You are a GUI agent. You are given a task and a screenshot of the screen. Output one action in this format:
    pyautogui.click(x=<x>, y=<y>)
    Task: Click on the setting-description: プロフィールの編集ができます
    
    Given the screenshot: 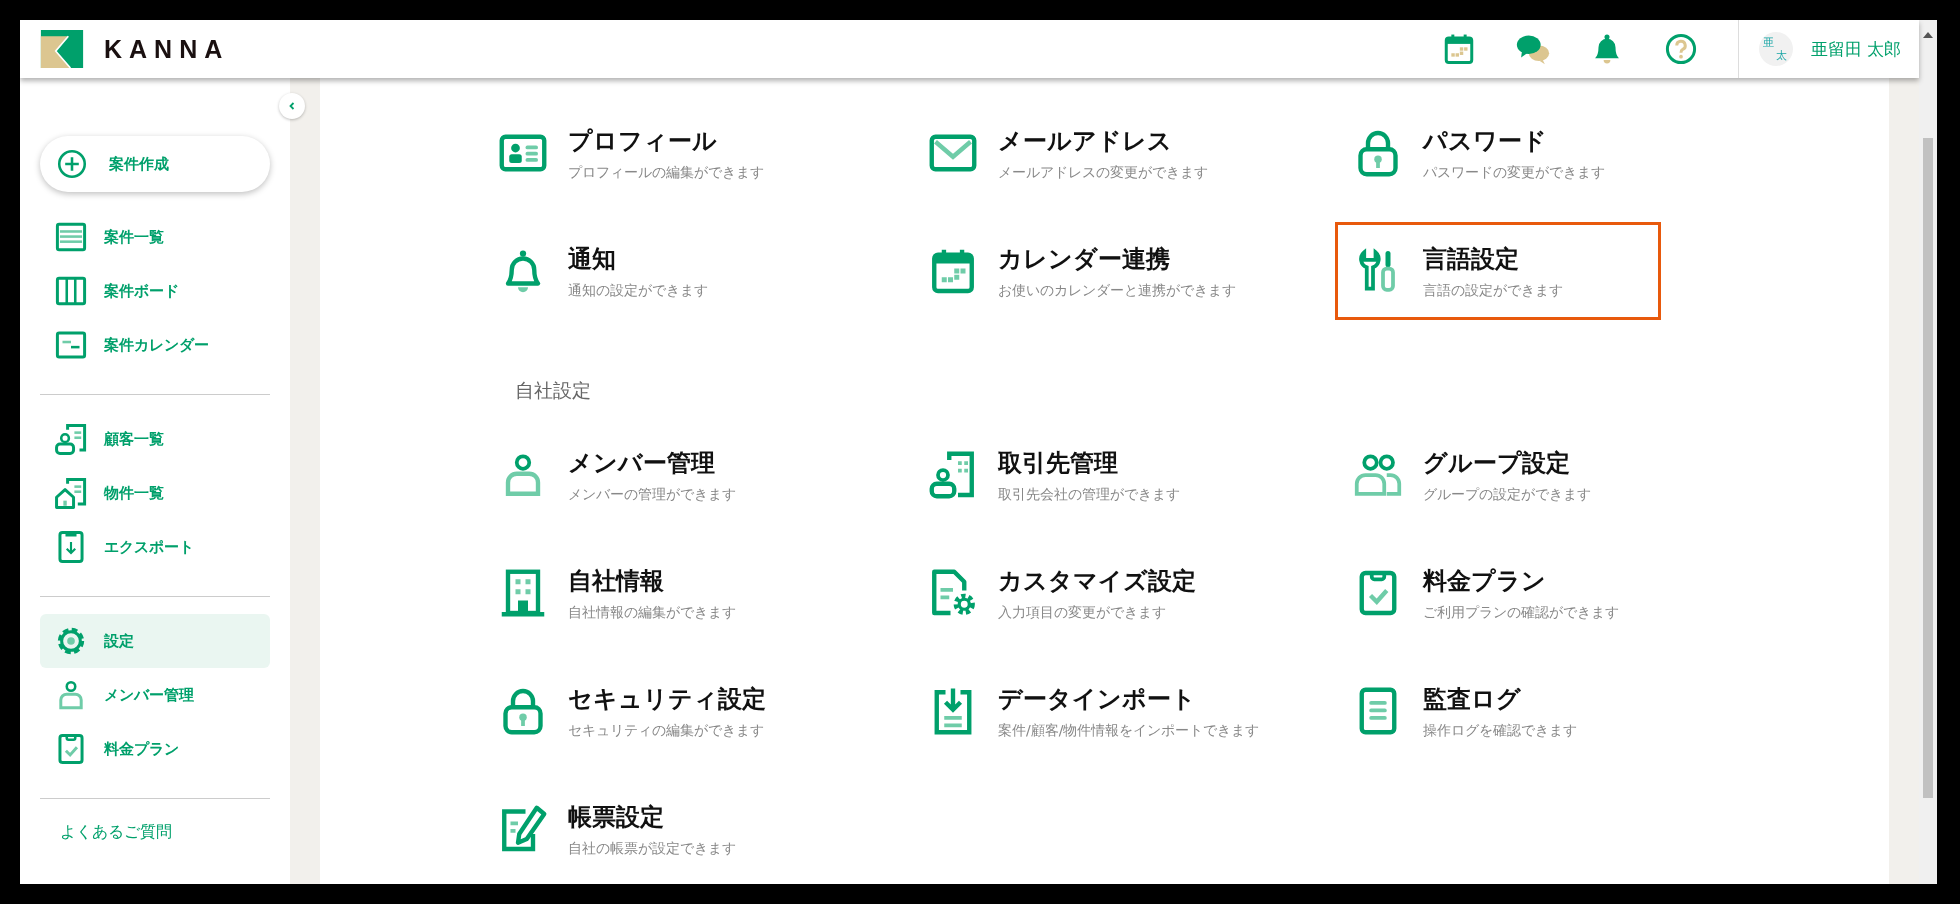 What is the action you would take?
    pyautogui.click(x=666, y=172)
    